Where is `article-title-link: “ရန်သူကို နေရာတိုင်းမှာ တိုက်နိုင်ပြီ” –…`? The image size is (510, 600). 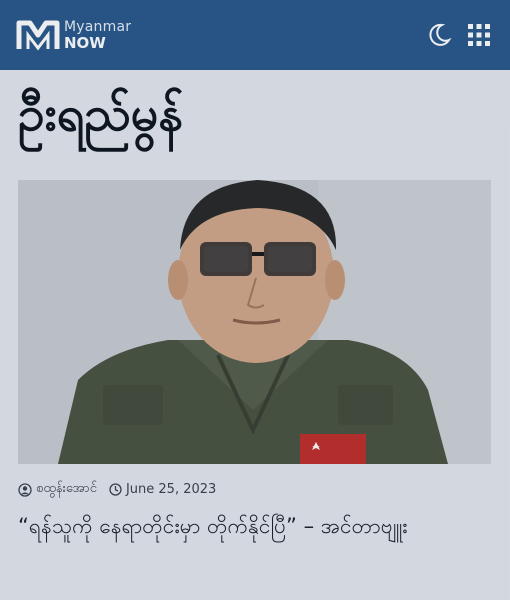 article-title-link: “ရန်သူကို နေရာတိုင်းမှာ တိုက်နိုင်ပြီ” –… is located at coordinates (253, 526).